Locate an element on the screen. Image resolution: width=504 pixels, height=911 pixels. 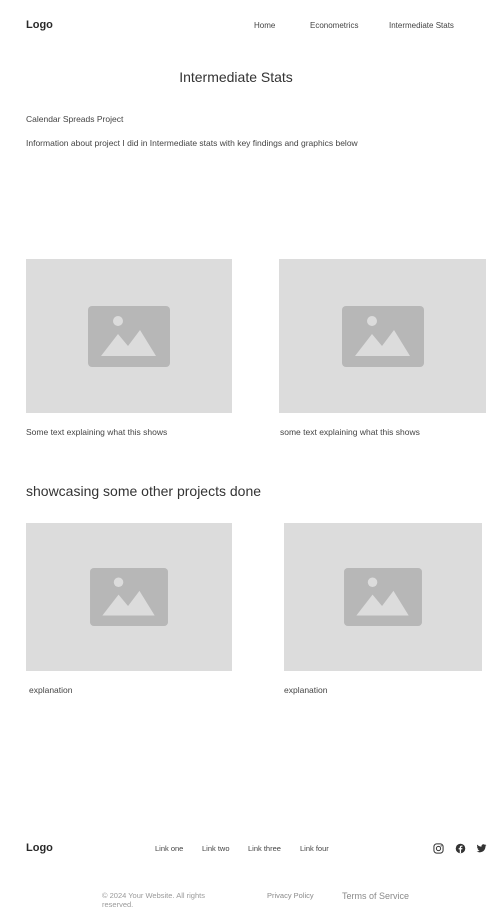
footer-terms-link: Terms of Service is located at coordinates (375, 896).